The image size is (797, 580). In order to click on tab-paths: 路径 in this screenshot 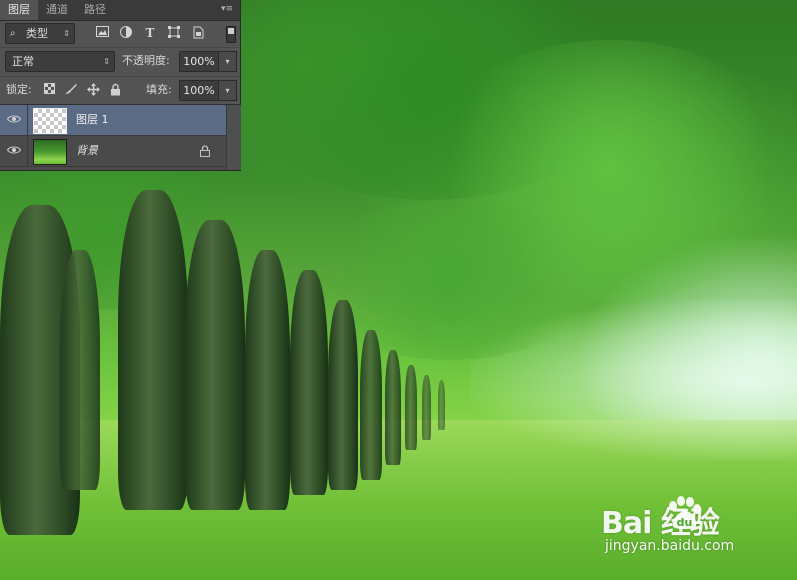, I will do `click(95, 10)`.